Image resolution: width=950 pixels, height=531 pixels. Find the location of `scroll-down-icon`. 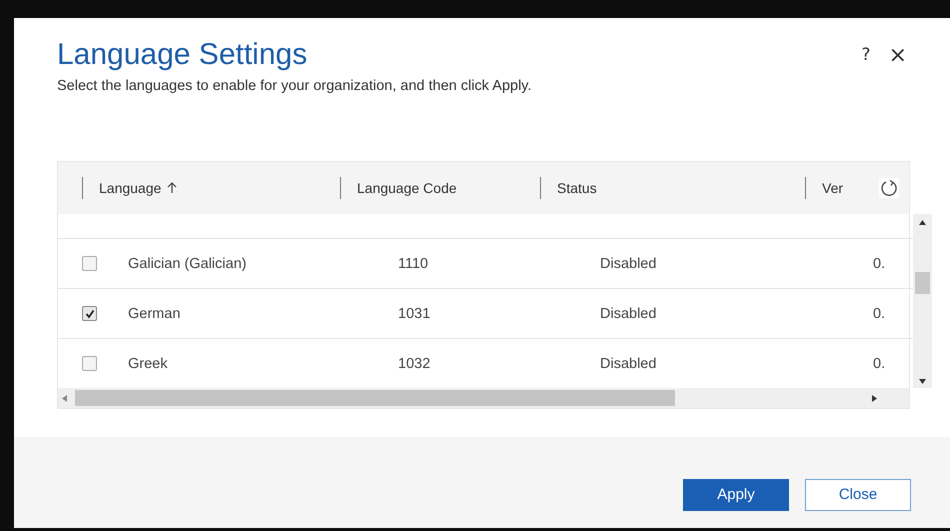

scroll-down-icon is located at coordinates (922, 381).